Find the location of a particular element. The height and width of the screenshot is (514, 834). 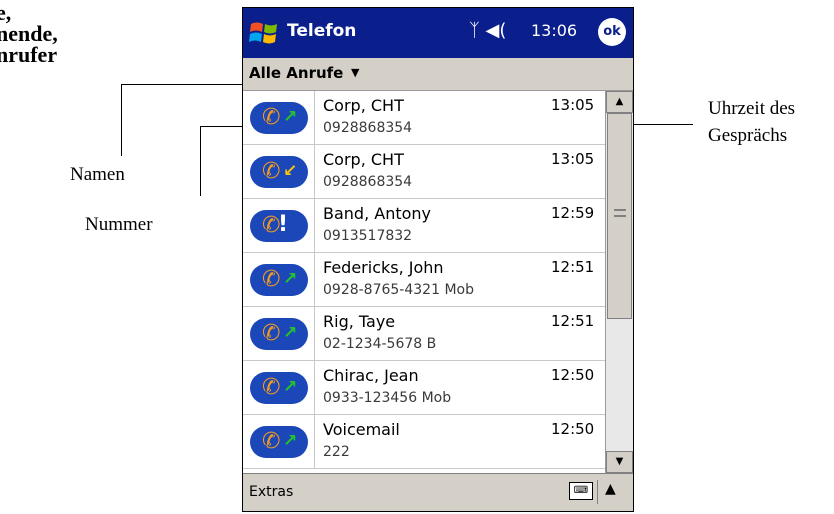

annotation-time-line2: Gesprächs is located at coordinates (748, 135).